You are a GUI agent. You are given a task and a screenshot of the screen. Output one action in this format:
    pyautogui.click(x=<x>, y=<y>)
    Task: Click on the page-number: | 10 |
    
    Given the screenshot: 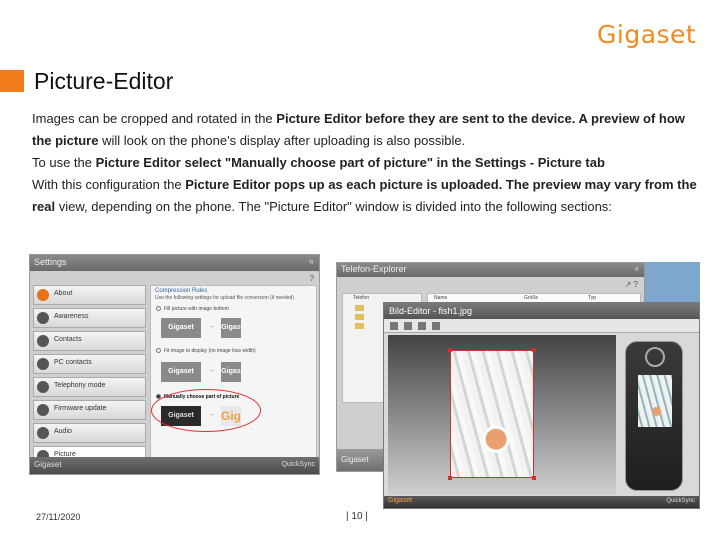 What is the action you would take?
    pyautogui.click(x=357, y=516)
    